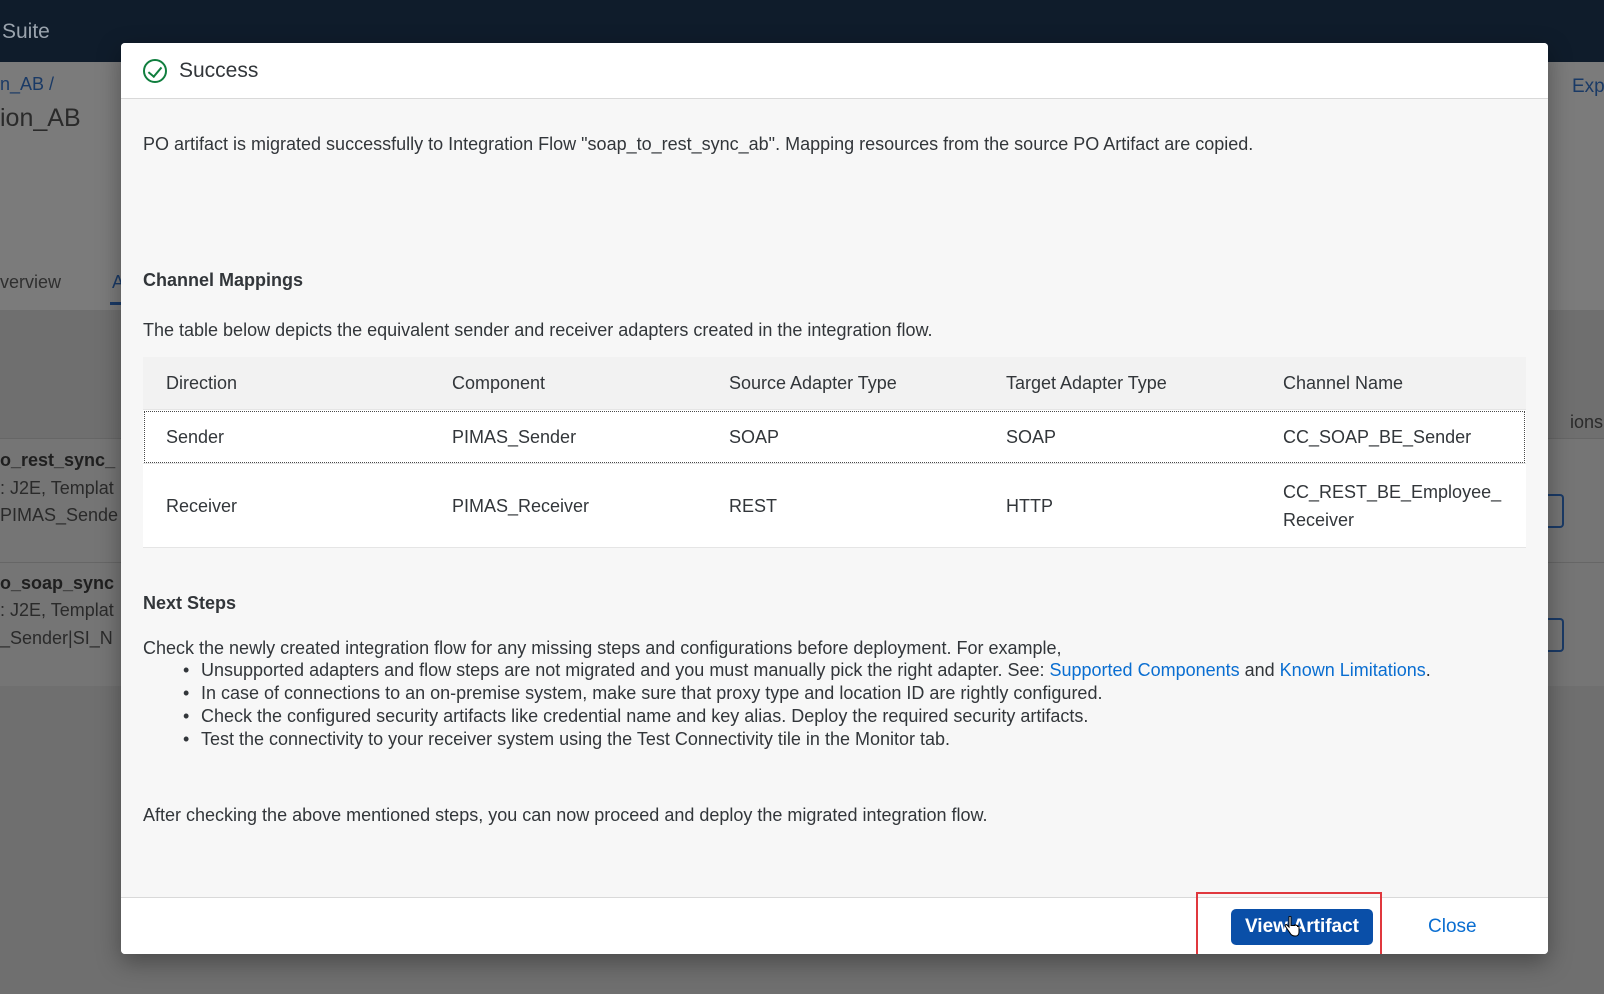  Describe the element at coordinates (27, 84) in the screenshot. I see `breadcrumb: n_AB /` at that location.